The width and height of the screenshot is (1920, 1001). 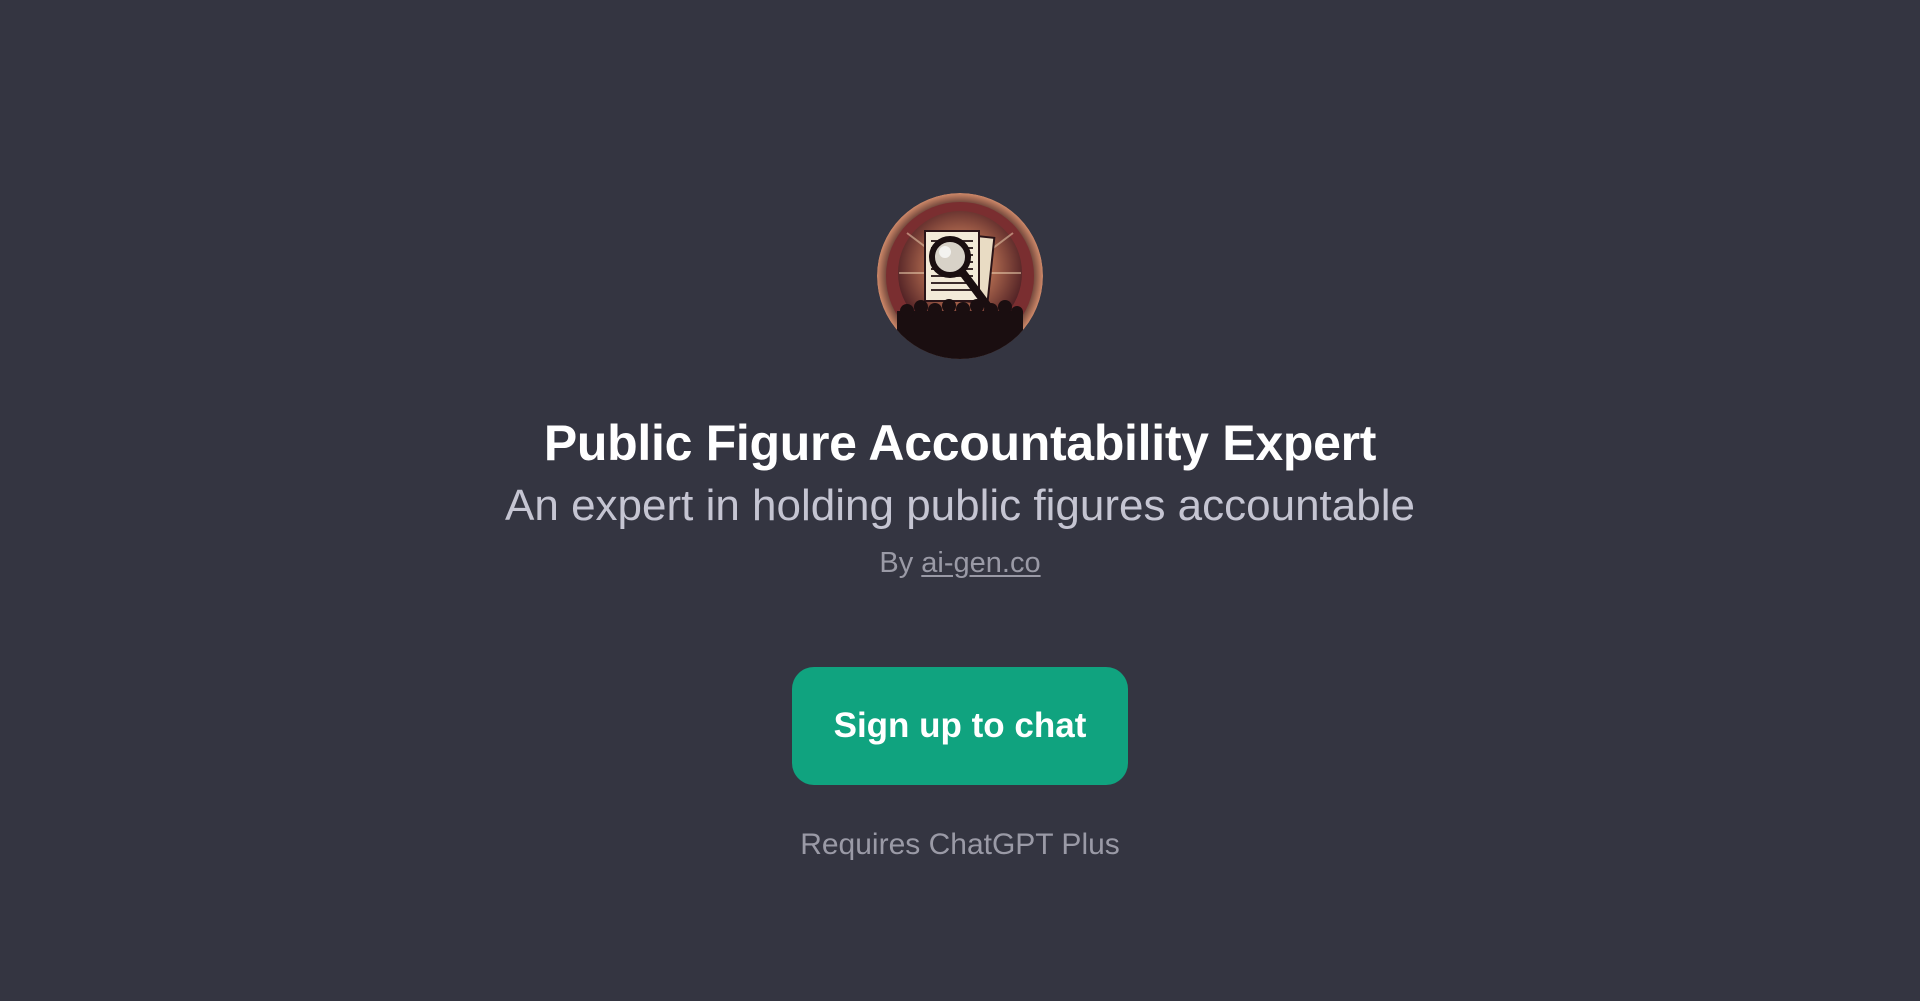 I want to click on sign-up-to-chat-button: Sign up to chat, so click(x=960, y=726).